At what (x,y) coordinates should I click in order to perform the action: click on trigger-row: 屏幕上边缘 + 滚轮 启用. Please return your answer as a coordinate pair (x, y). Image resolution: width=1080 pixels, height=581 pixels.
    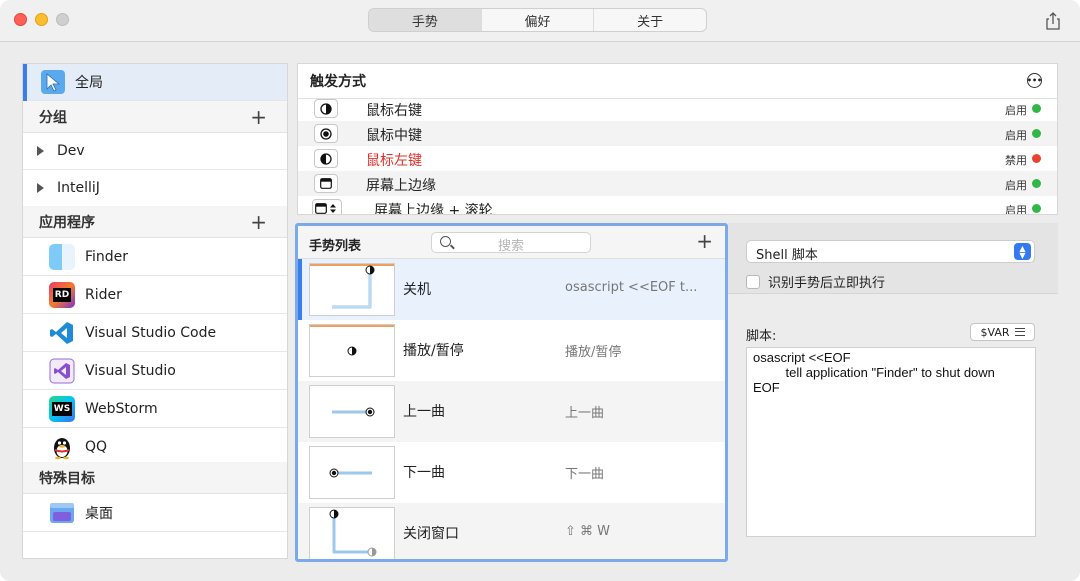
    Looking at the image, I should click on (677, 205).